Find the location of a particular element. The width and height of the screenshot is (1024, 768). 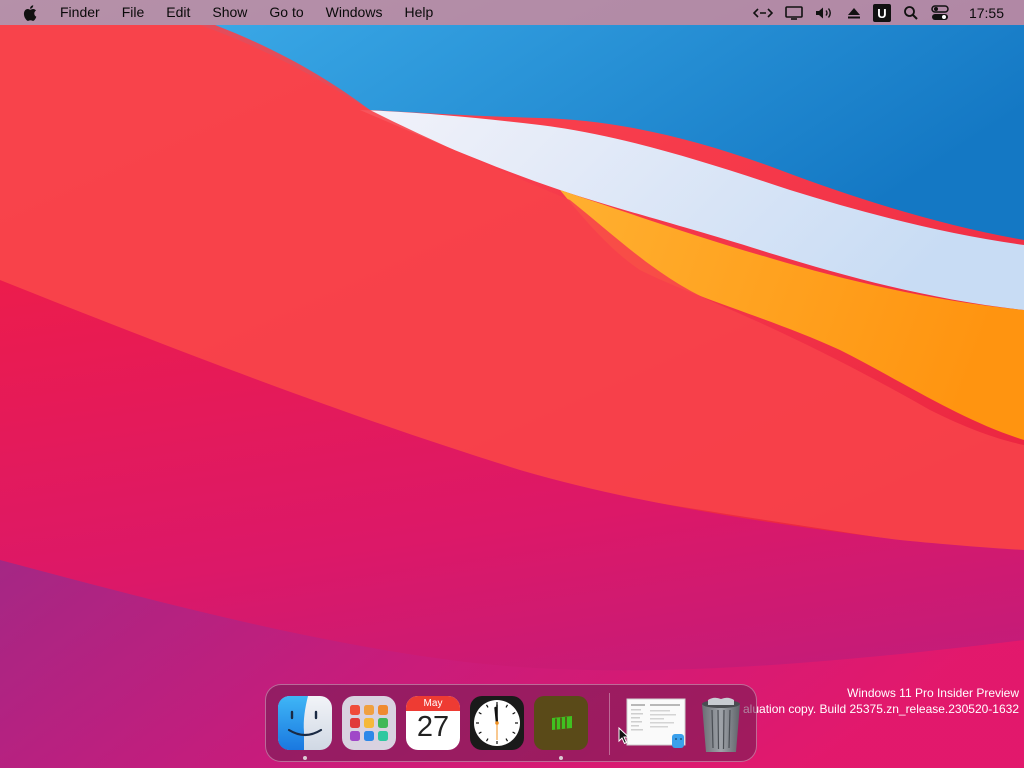

display-icon is located at coordinates (794, 12).